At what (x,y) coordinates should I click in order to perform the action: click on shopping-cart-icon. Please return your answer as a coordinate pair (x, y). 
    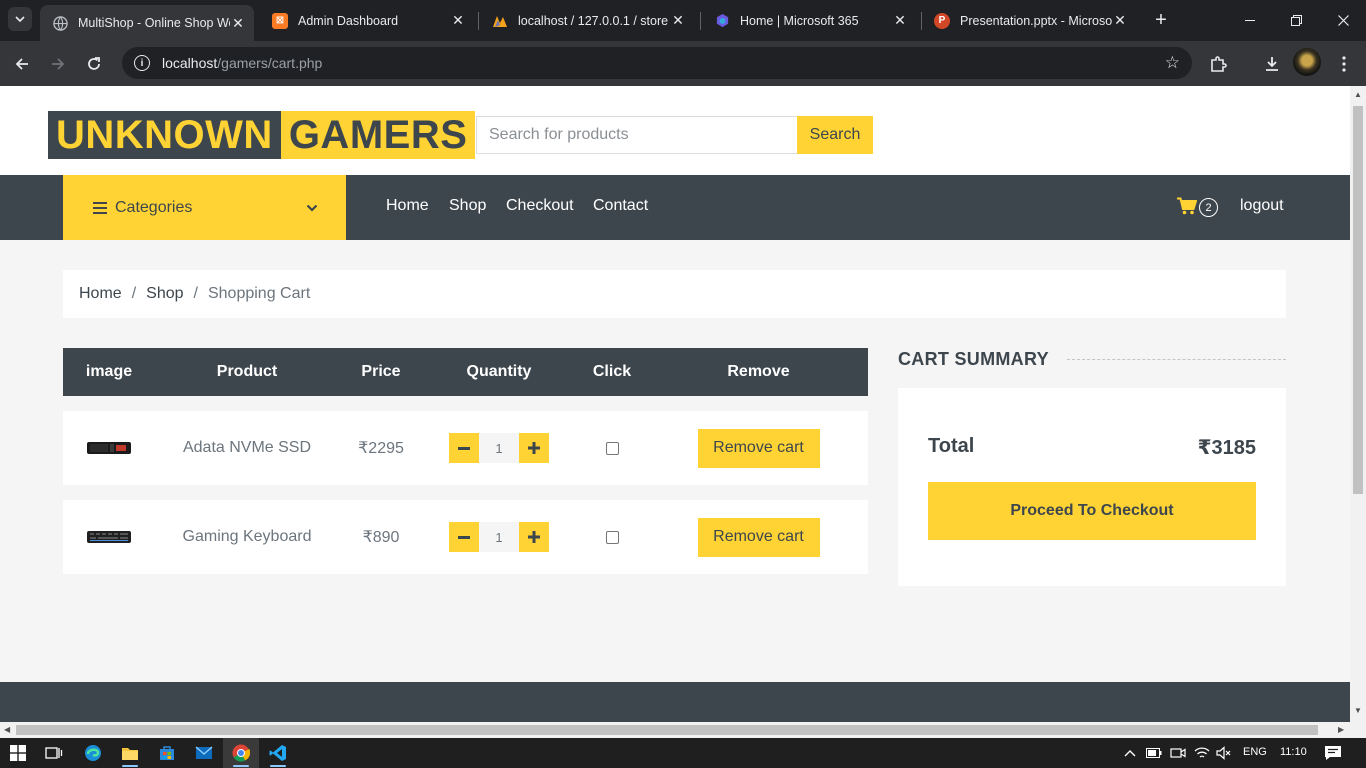
    Looking at the image, I should click on (1187, 206).